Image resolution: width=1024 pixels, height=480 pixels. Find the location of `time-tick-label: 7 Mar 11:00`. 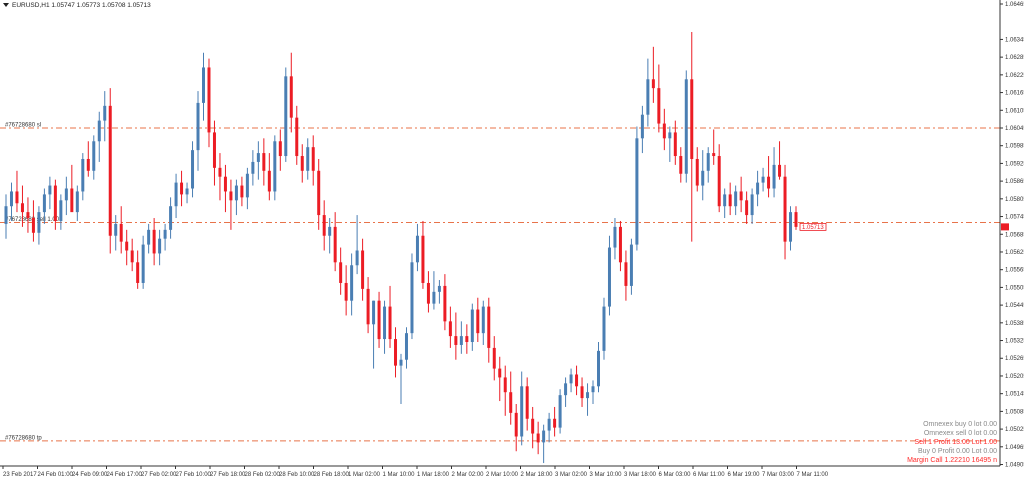

time-tick-label: 7 Mar 11:00 is located at coordinates (813, 475).